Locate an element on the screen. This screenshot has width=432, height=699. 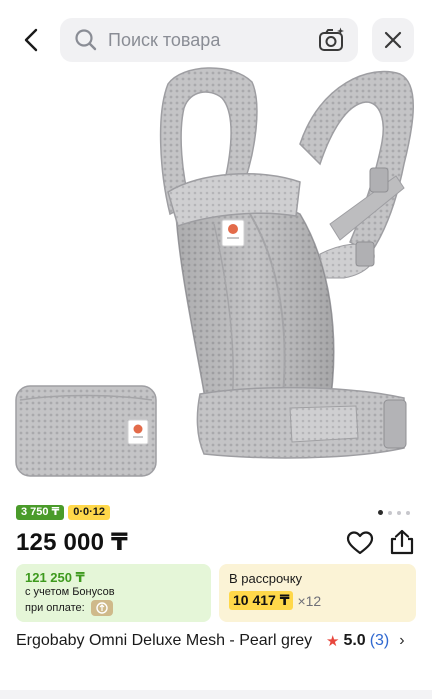
close-icon is located at coordinates (393, 40).